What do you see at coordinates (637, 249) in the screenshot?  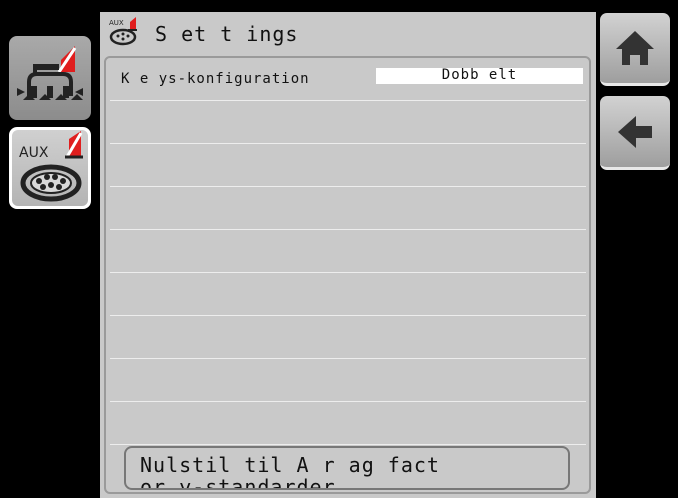 I see `right-softkey-column` at bounding box center [637, 249].